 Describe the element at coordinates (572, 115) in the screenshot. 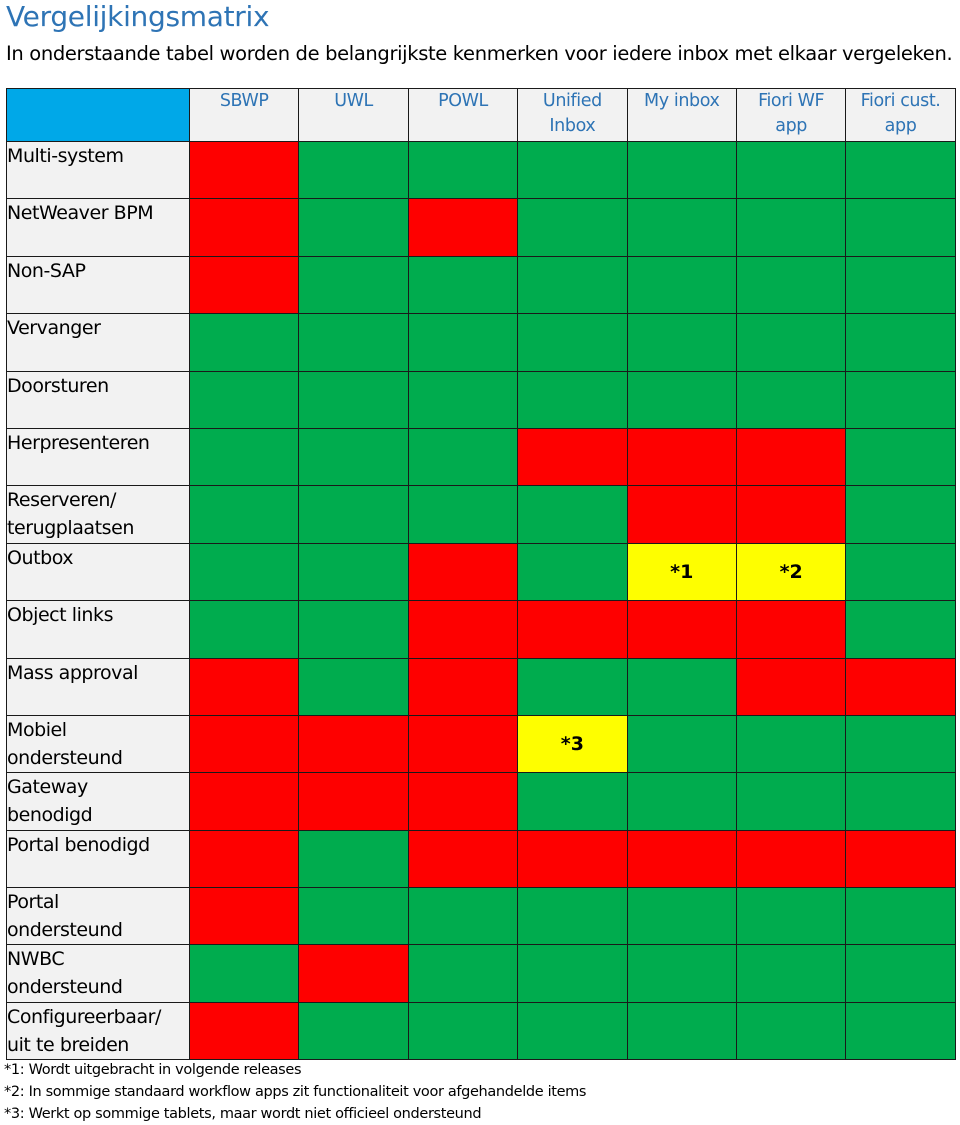

I see `column-header-unified-inbox: Unified Inbox` at that location.